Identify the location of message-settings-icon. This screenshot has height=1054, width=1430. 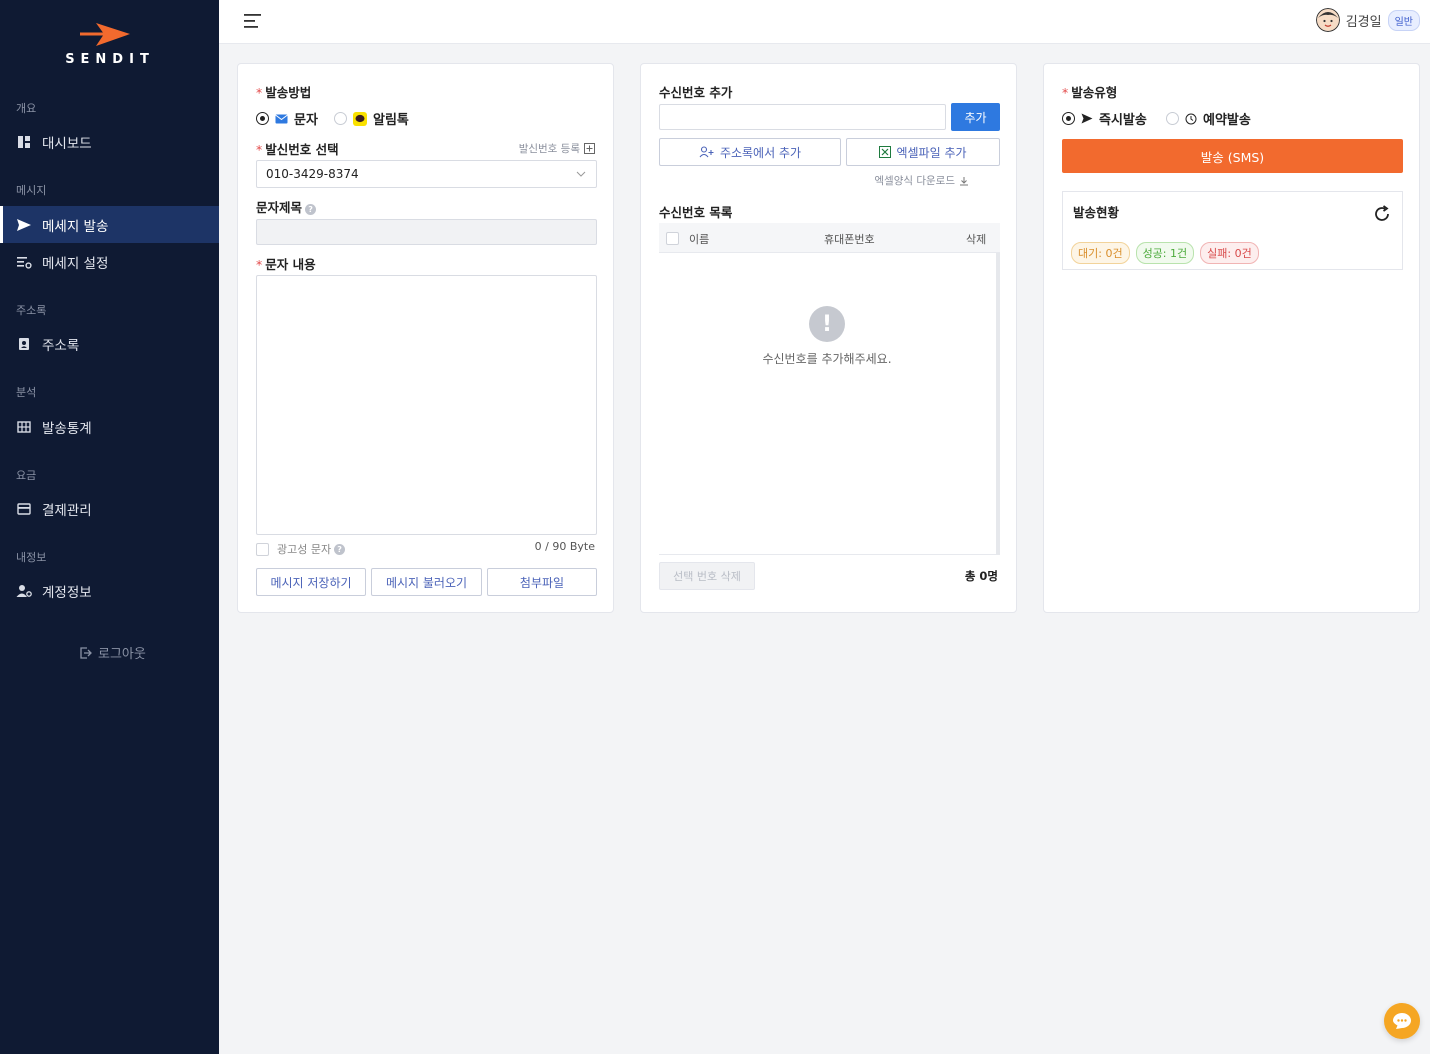
(24, 262).